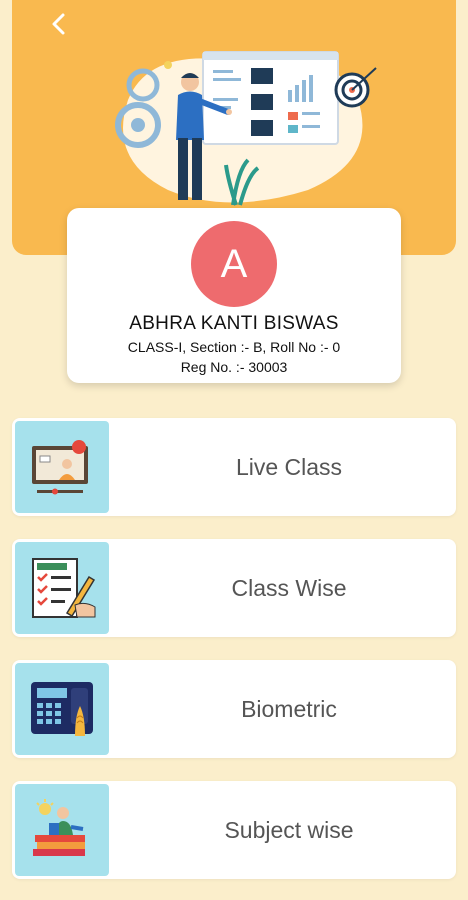  Describe the element at coordinates (234, 367) in the screenshot. I see `registration-number: Reg No. :- 30003` at that location.